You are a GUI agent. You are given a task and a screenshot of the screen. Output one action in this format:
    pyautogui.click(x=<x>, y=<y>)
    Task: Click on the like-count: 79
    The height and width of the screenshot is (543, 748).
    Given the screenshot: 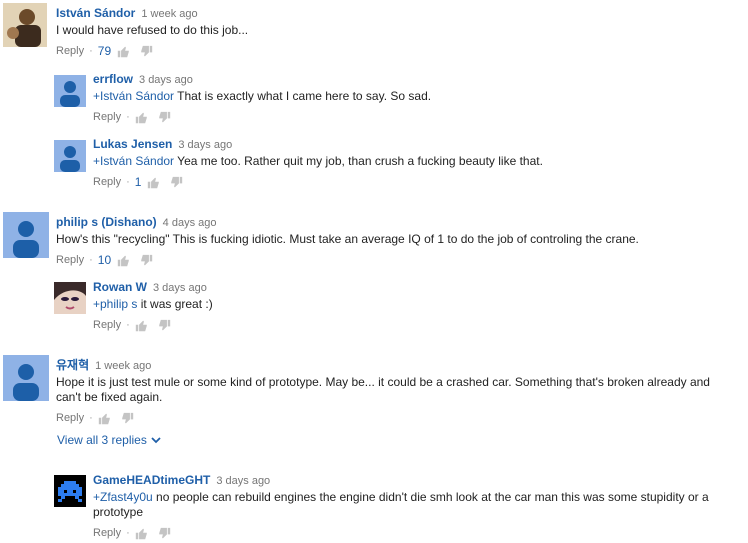 What is the action you would take?
    pyautogui.click(x=104, y=51)
    